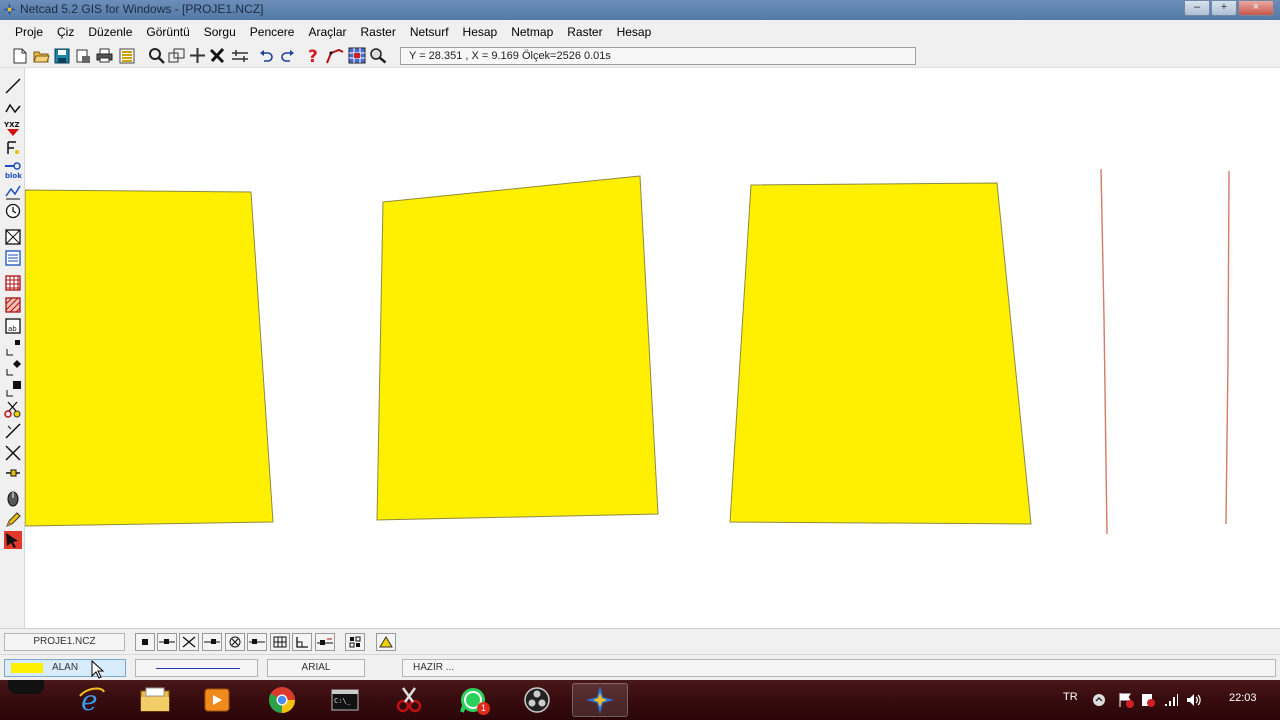 This screenshot has width=1280, height=720. Describe the element at coordinates (1171, 700) in the screenshot. I see `network-signal-icon` at that location.